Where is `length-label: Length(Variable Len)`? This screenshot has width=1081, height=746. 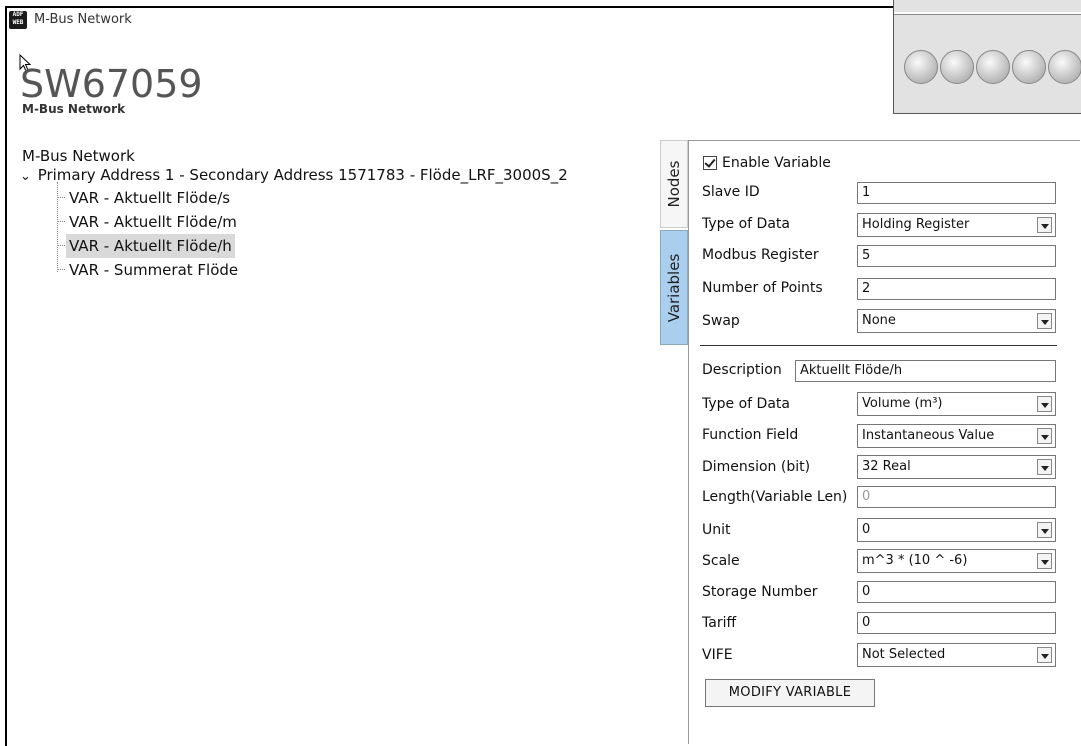
length-label: Length(Variable Len) is located at coordinates (775, 497).